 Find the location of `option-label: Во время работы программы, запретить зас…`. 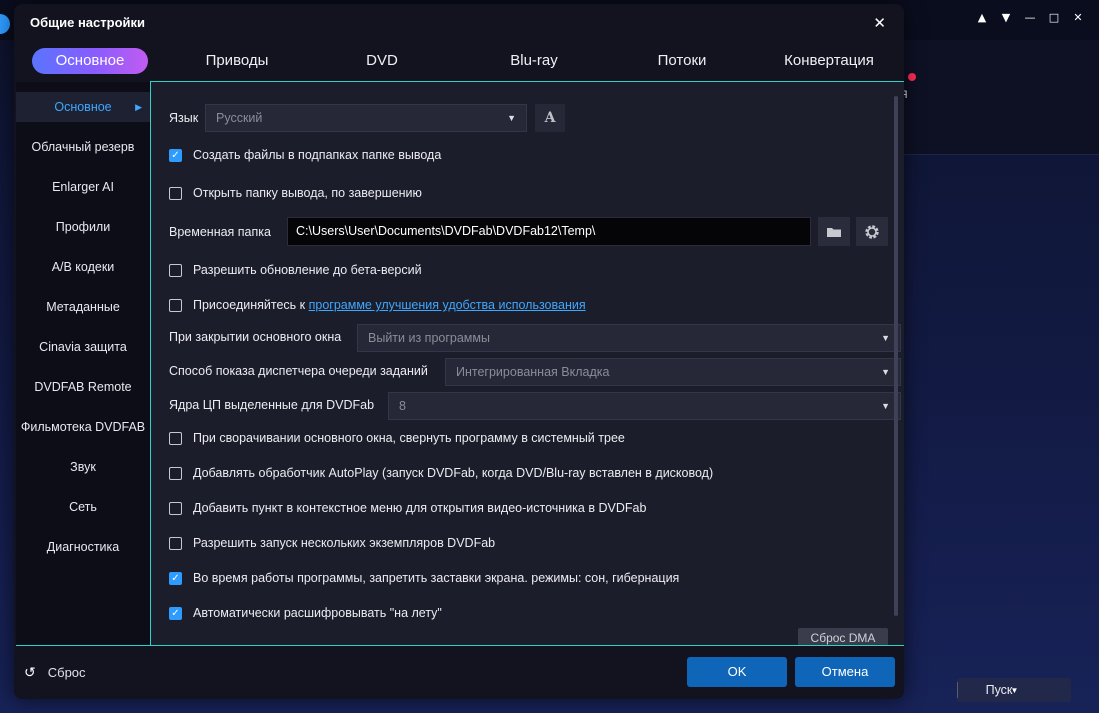

option-label: Во время работы программы, запретить зас… is located at coordinates (436, 578).